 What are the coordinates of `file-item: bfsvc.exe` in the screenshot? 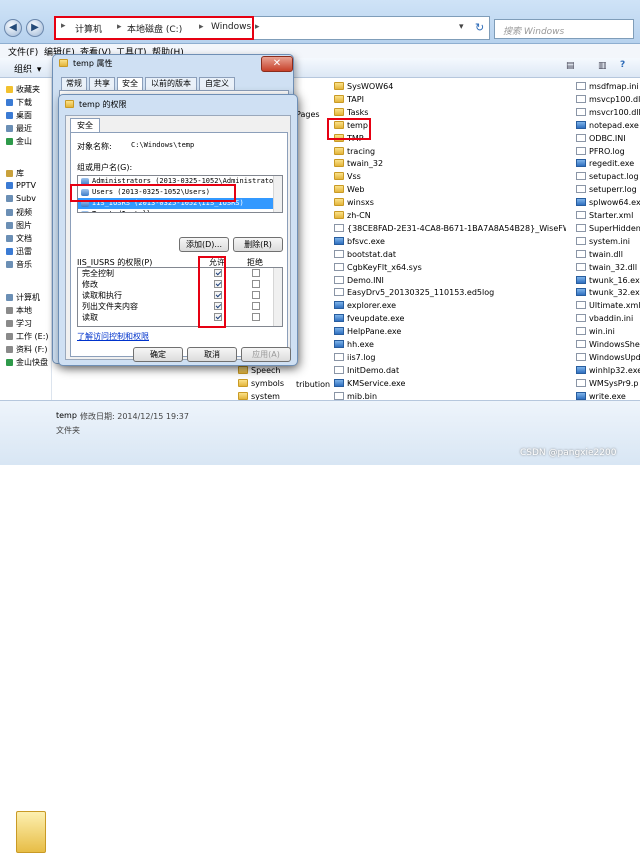 It's located at (450, 241).